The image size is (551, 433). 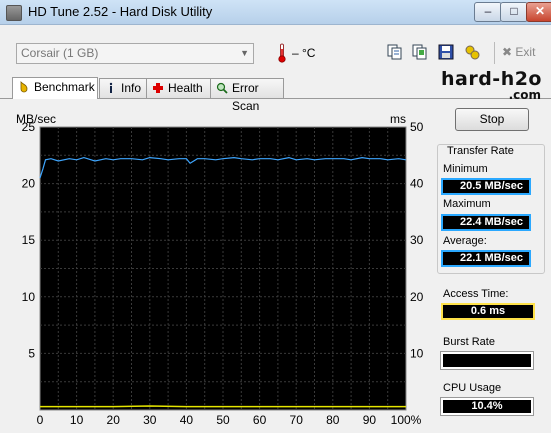 I want to click on error-scan-icon, so click(x=222, y=88).